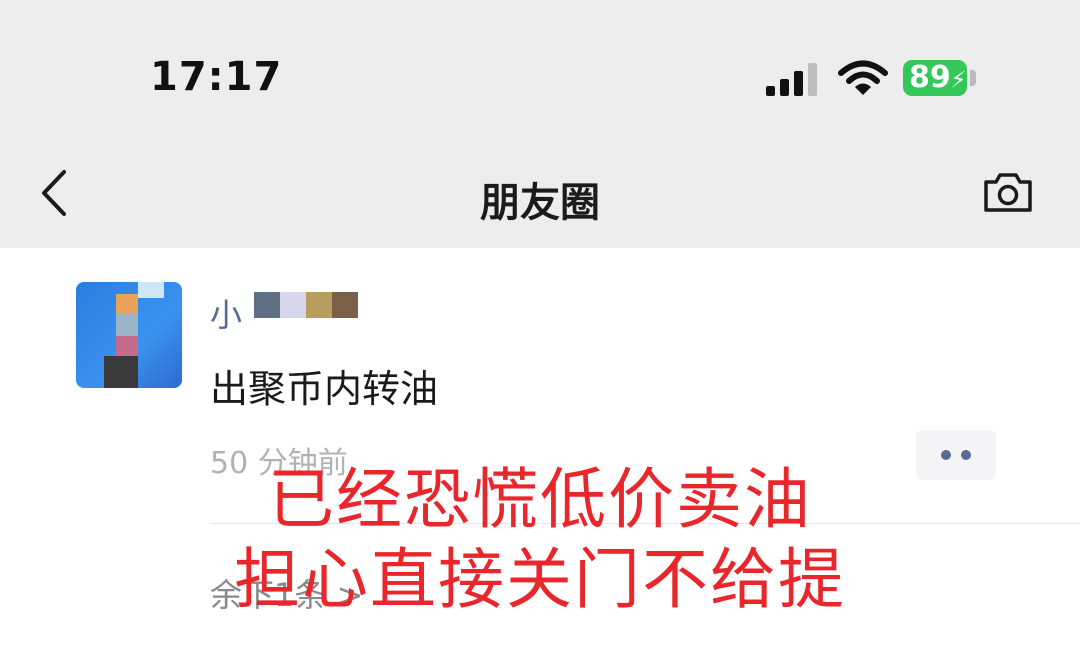 The image size is (1080, 652). Describe the element at coordinates (958, 80) in the screenshot. I see `charging-bolt-icon: ⚡` at that location.